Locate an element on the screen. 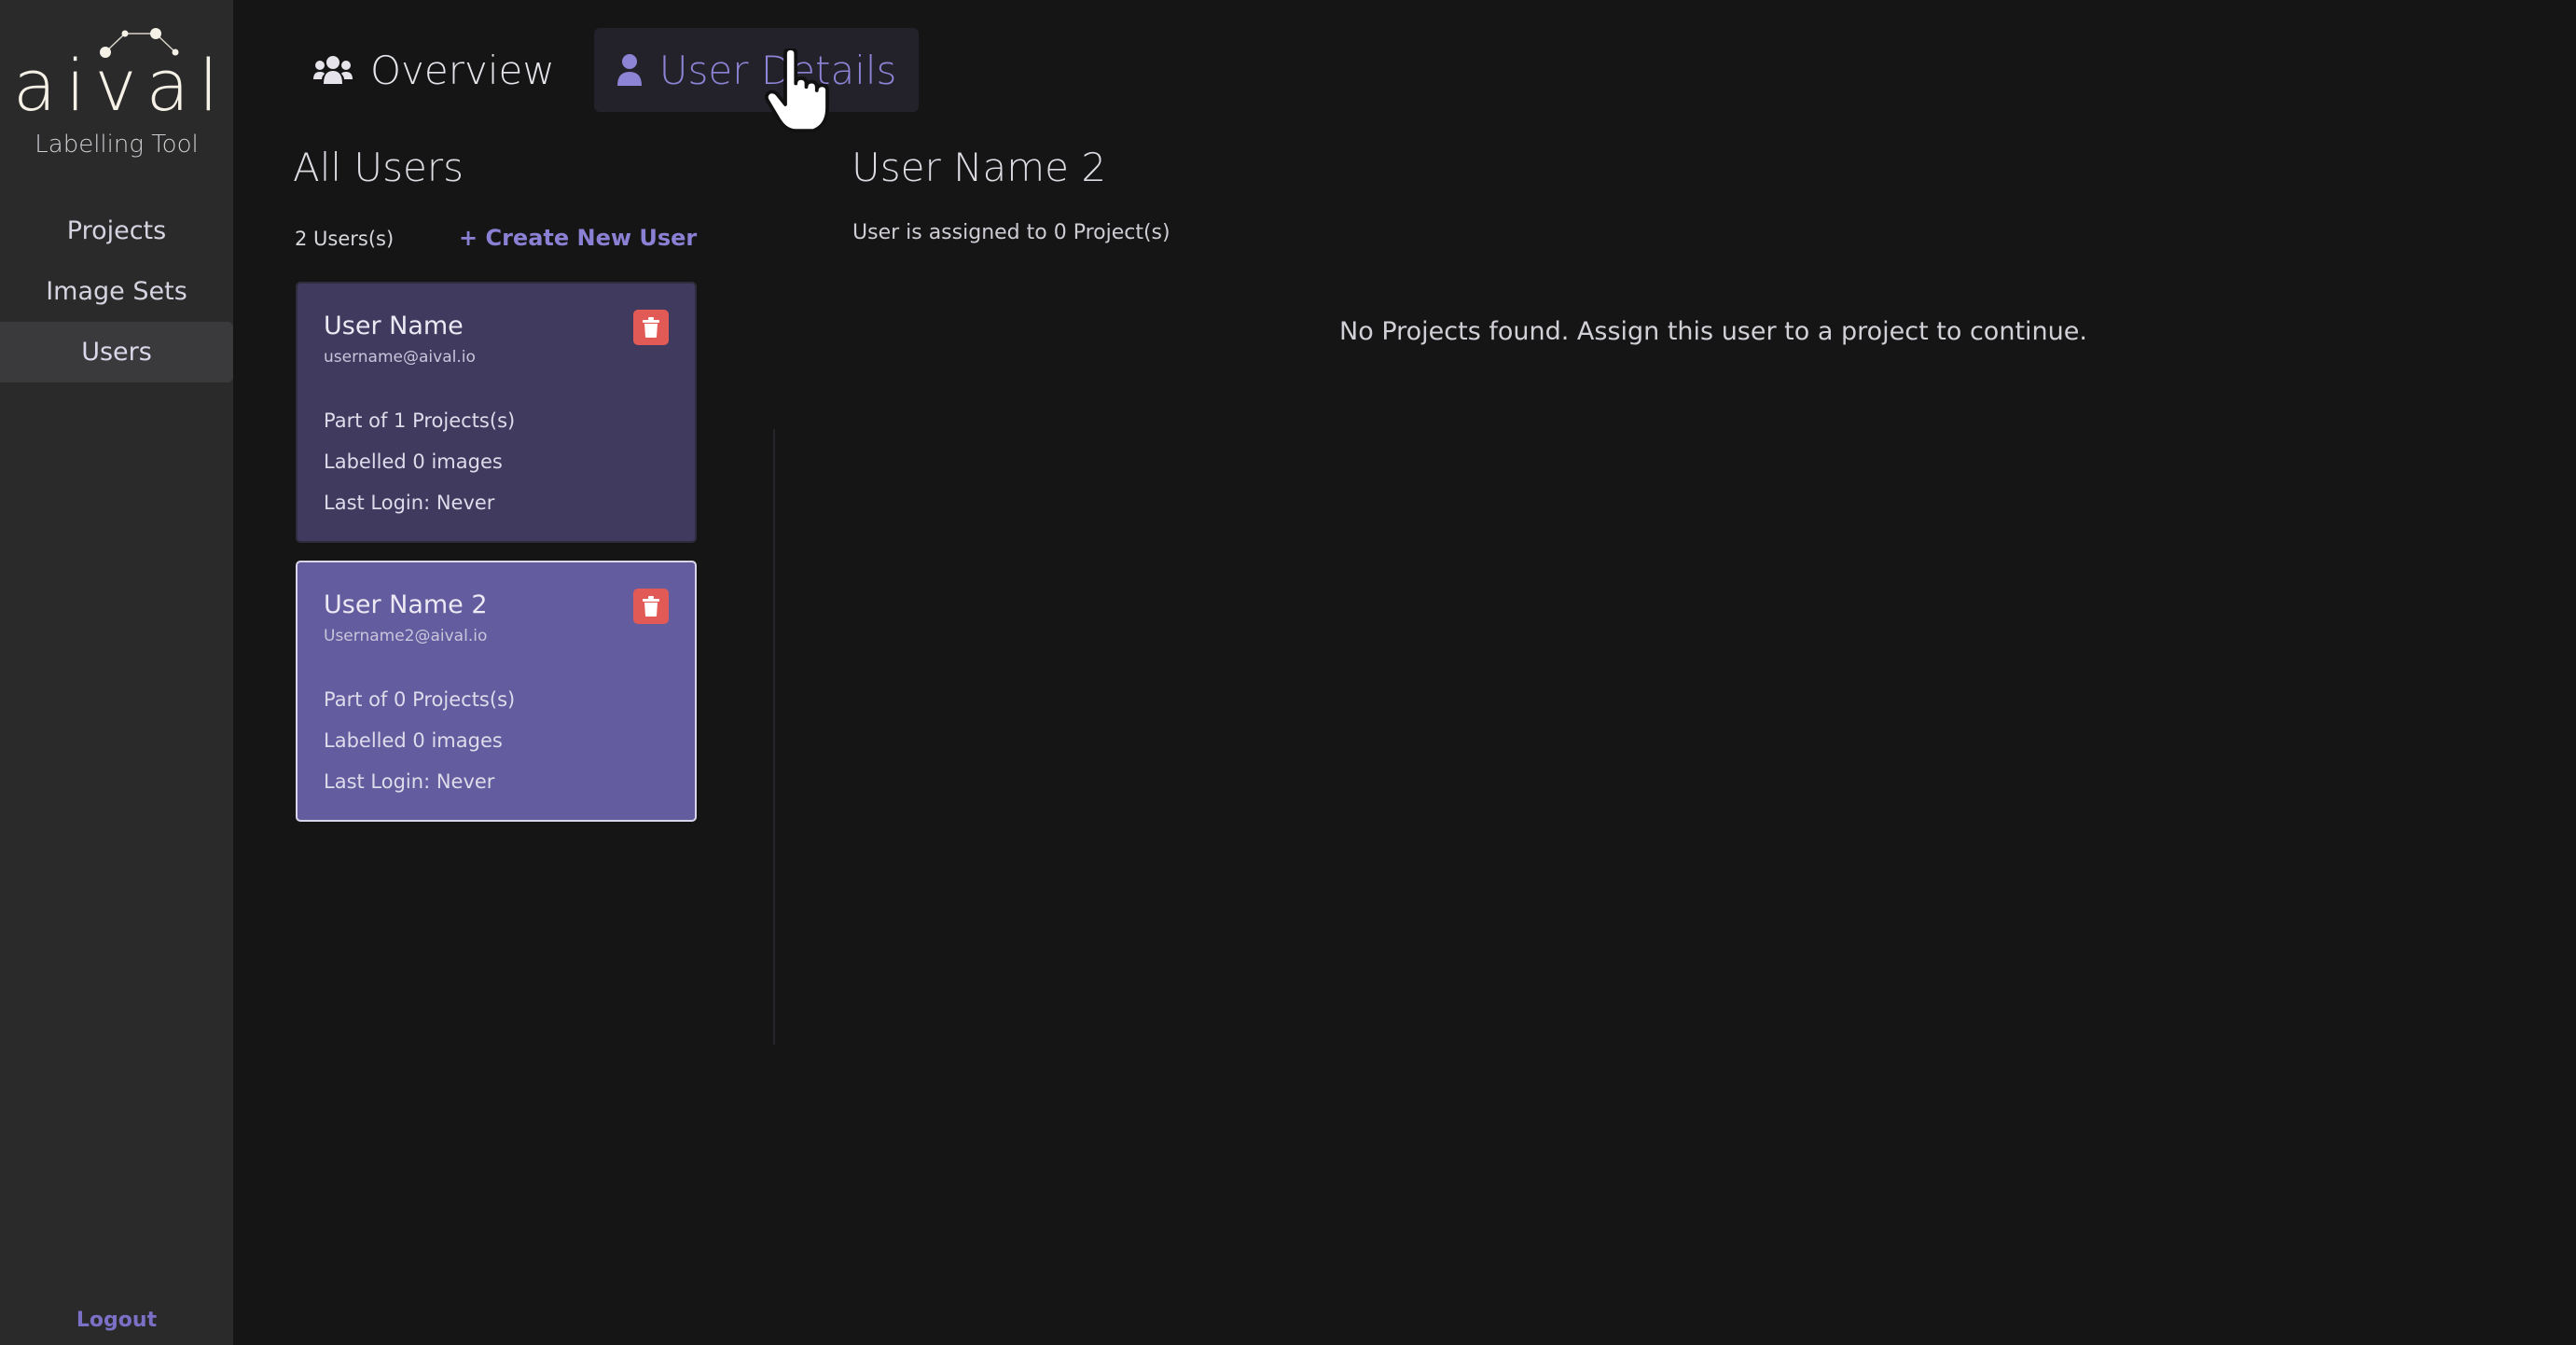 This screenshot has width=2576, height=1345. user-card-name: User Name 2 is located at coordinates (406, 604).